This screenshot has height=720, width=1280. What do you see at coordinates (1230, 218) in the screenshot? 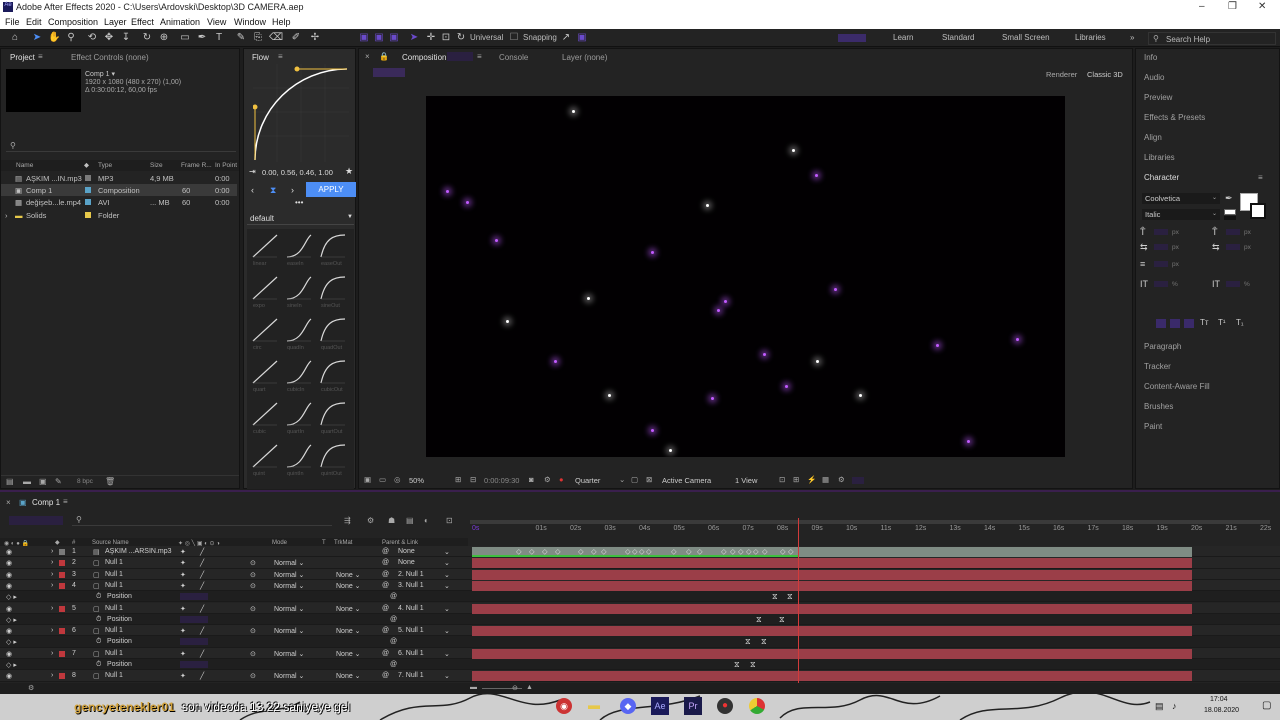
I see `black-swatch` at bounding box center [1230, 218].